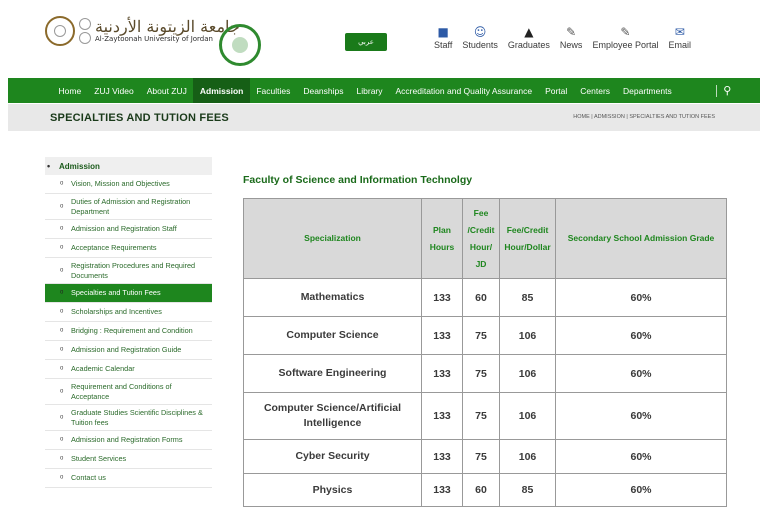  What do you see at coordinates (128, 229) in the screenshot?
I see `sidebar-item: Admission and Registration Staff` at bounding box center [128, 229].